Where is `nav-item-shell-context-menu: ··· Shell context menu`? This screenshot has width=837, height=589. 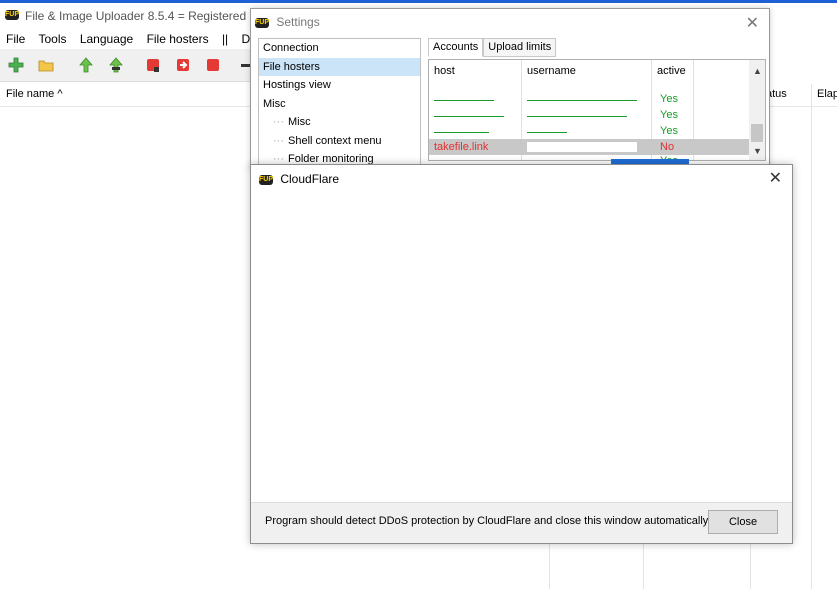
nav-item-shell-context-menu: ··· Shell context menu is located at coordinates (339, 141).